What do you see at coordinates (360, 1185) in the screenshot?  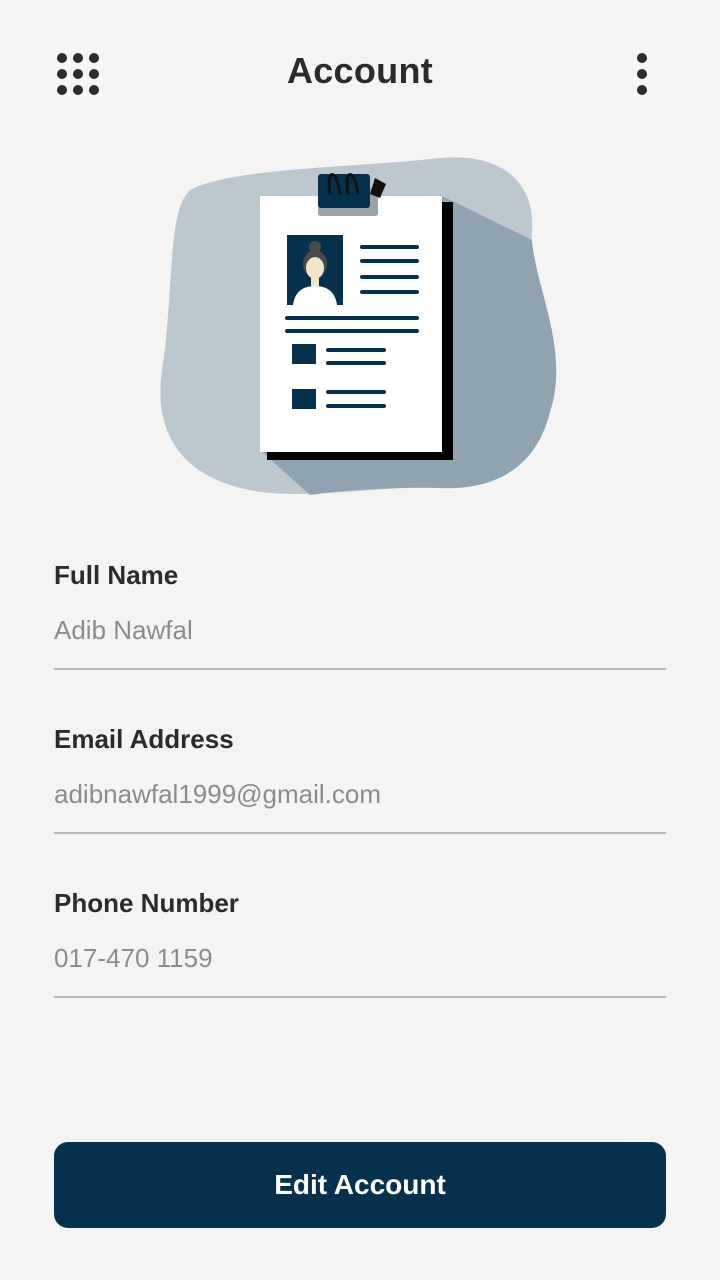 I see `edit-account-button: Edit Account` at bounding box center [360, 1185].